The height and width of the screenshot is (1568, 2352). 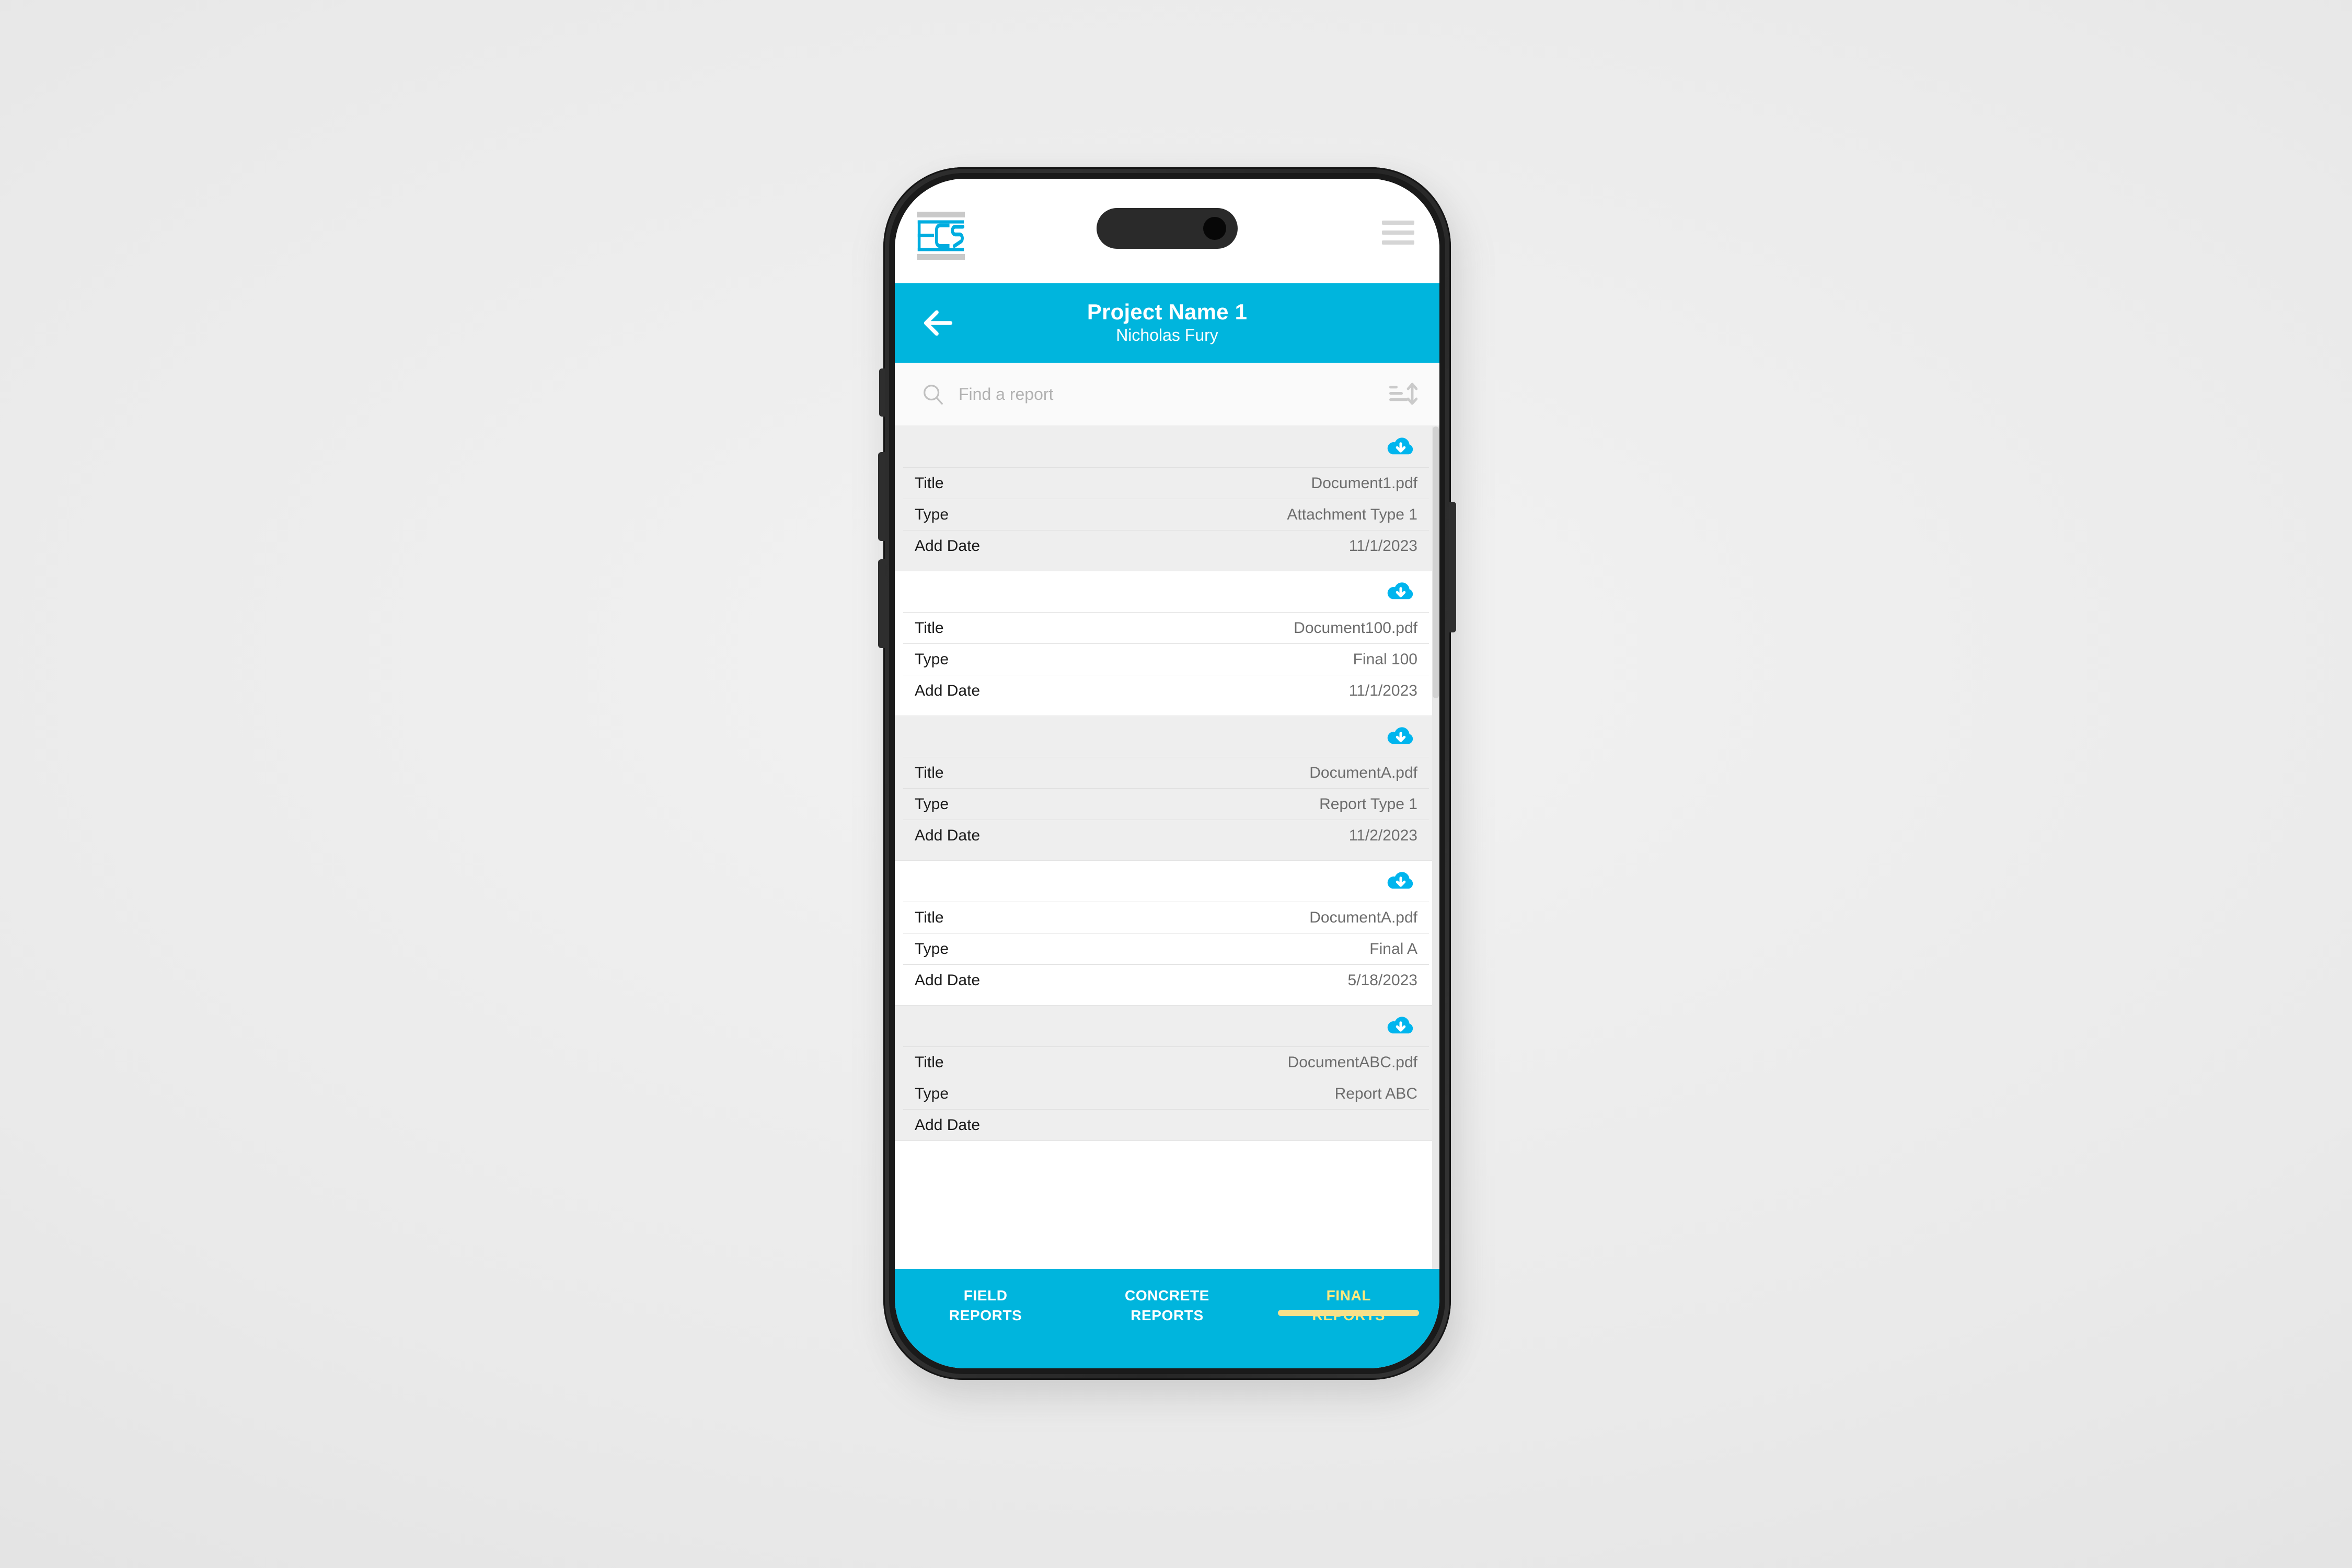 I want to click on logo-bar-top, so click(x=941, y=214).